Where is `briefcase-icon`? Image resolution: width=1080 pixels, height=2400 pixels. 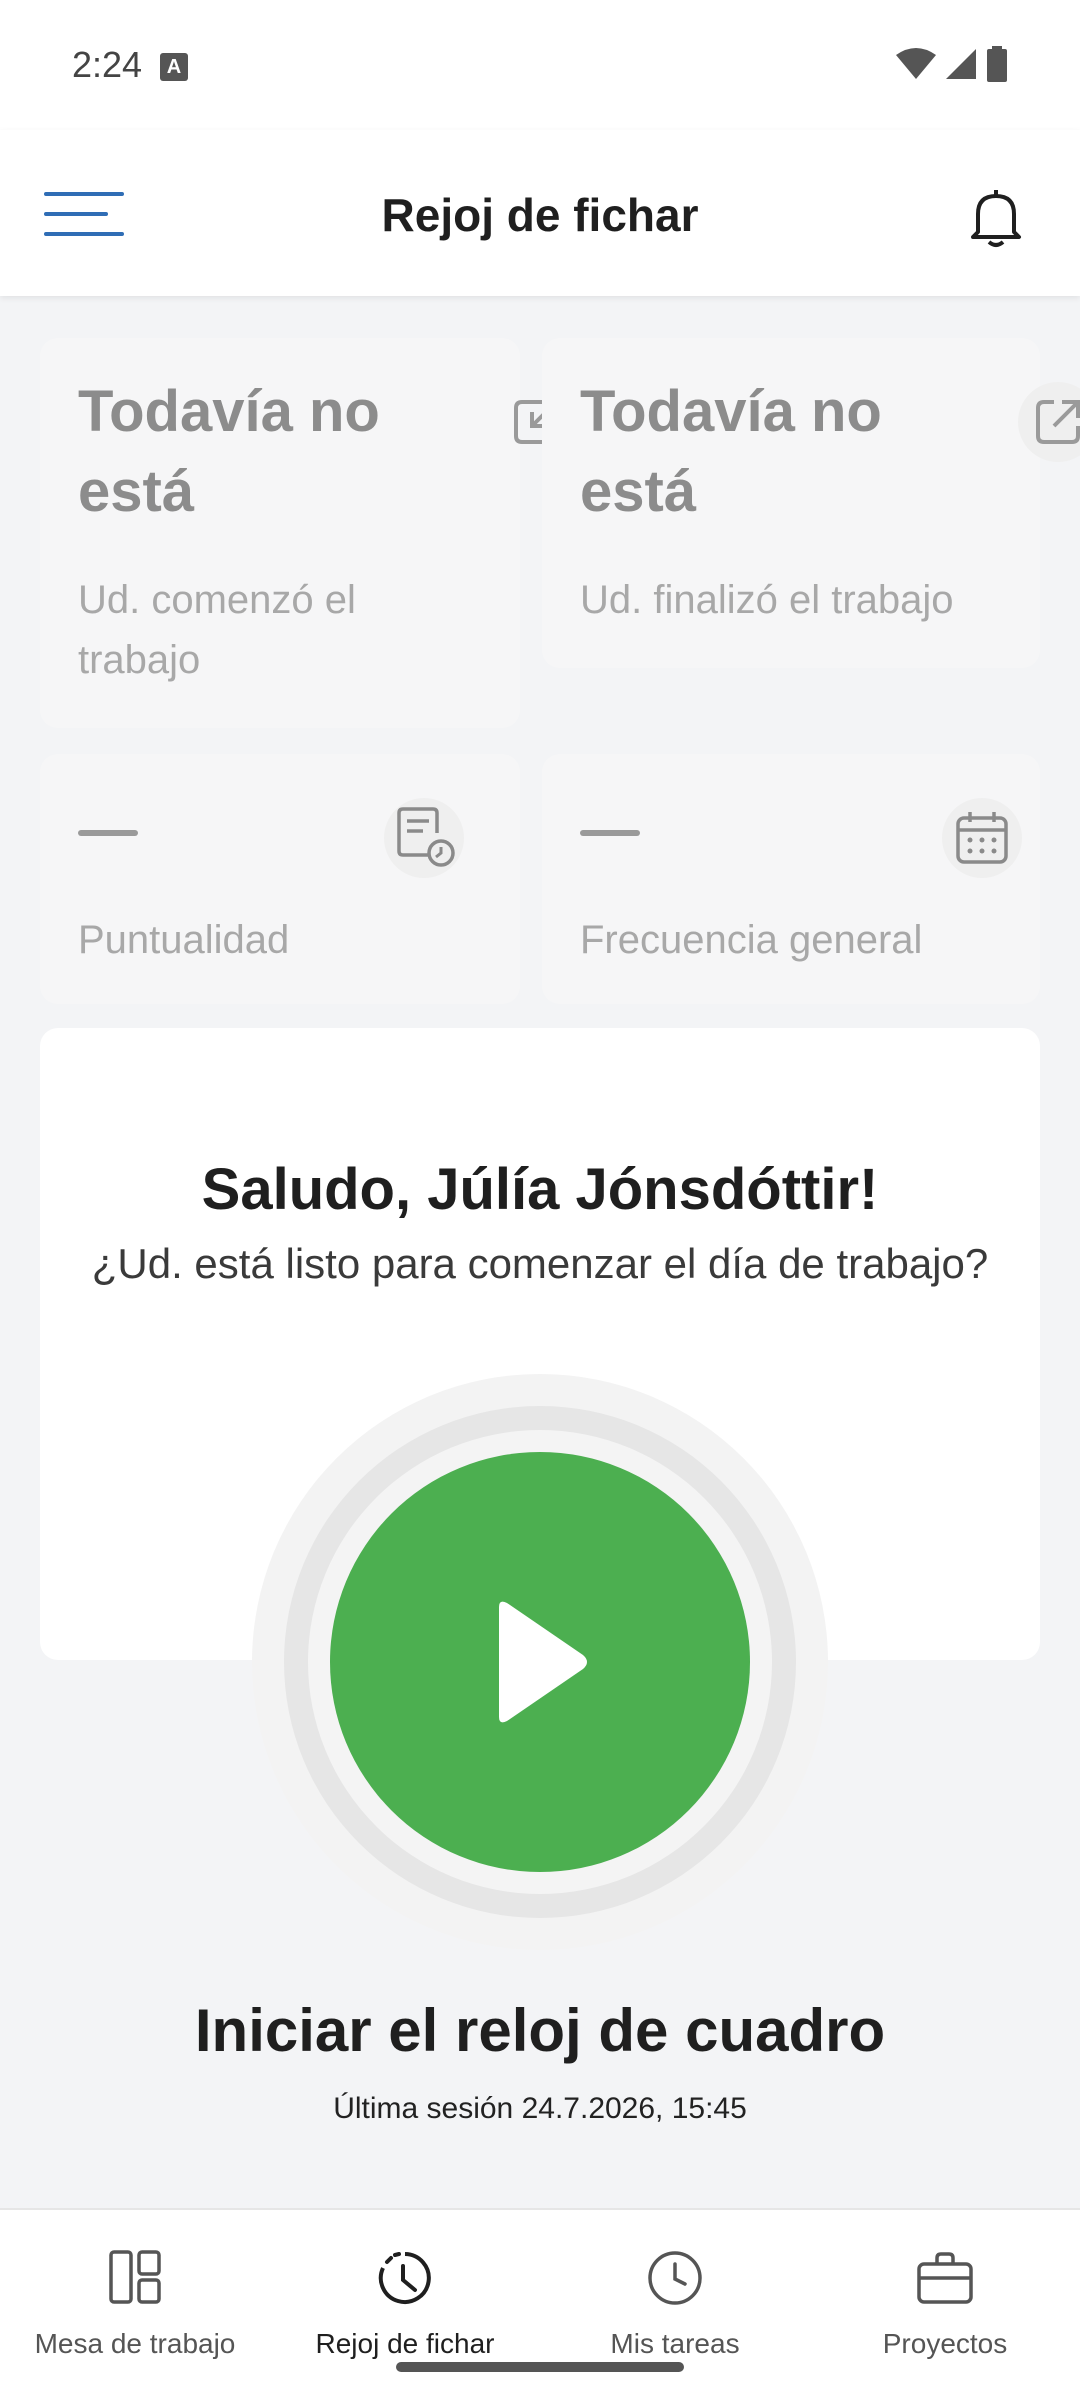 briefcase-icon is located at coordinates (945, 2278).